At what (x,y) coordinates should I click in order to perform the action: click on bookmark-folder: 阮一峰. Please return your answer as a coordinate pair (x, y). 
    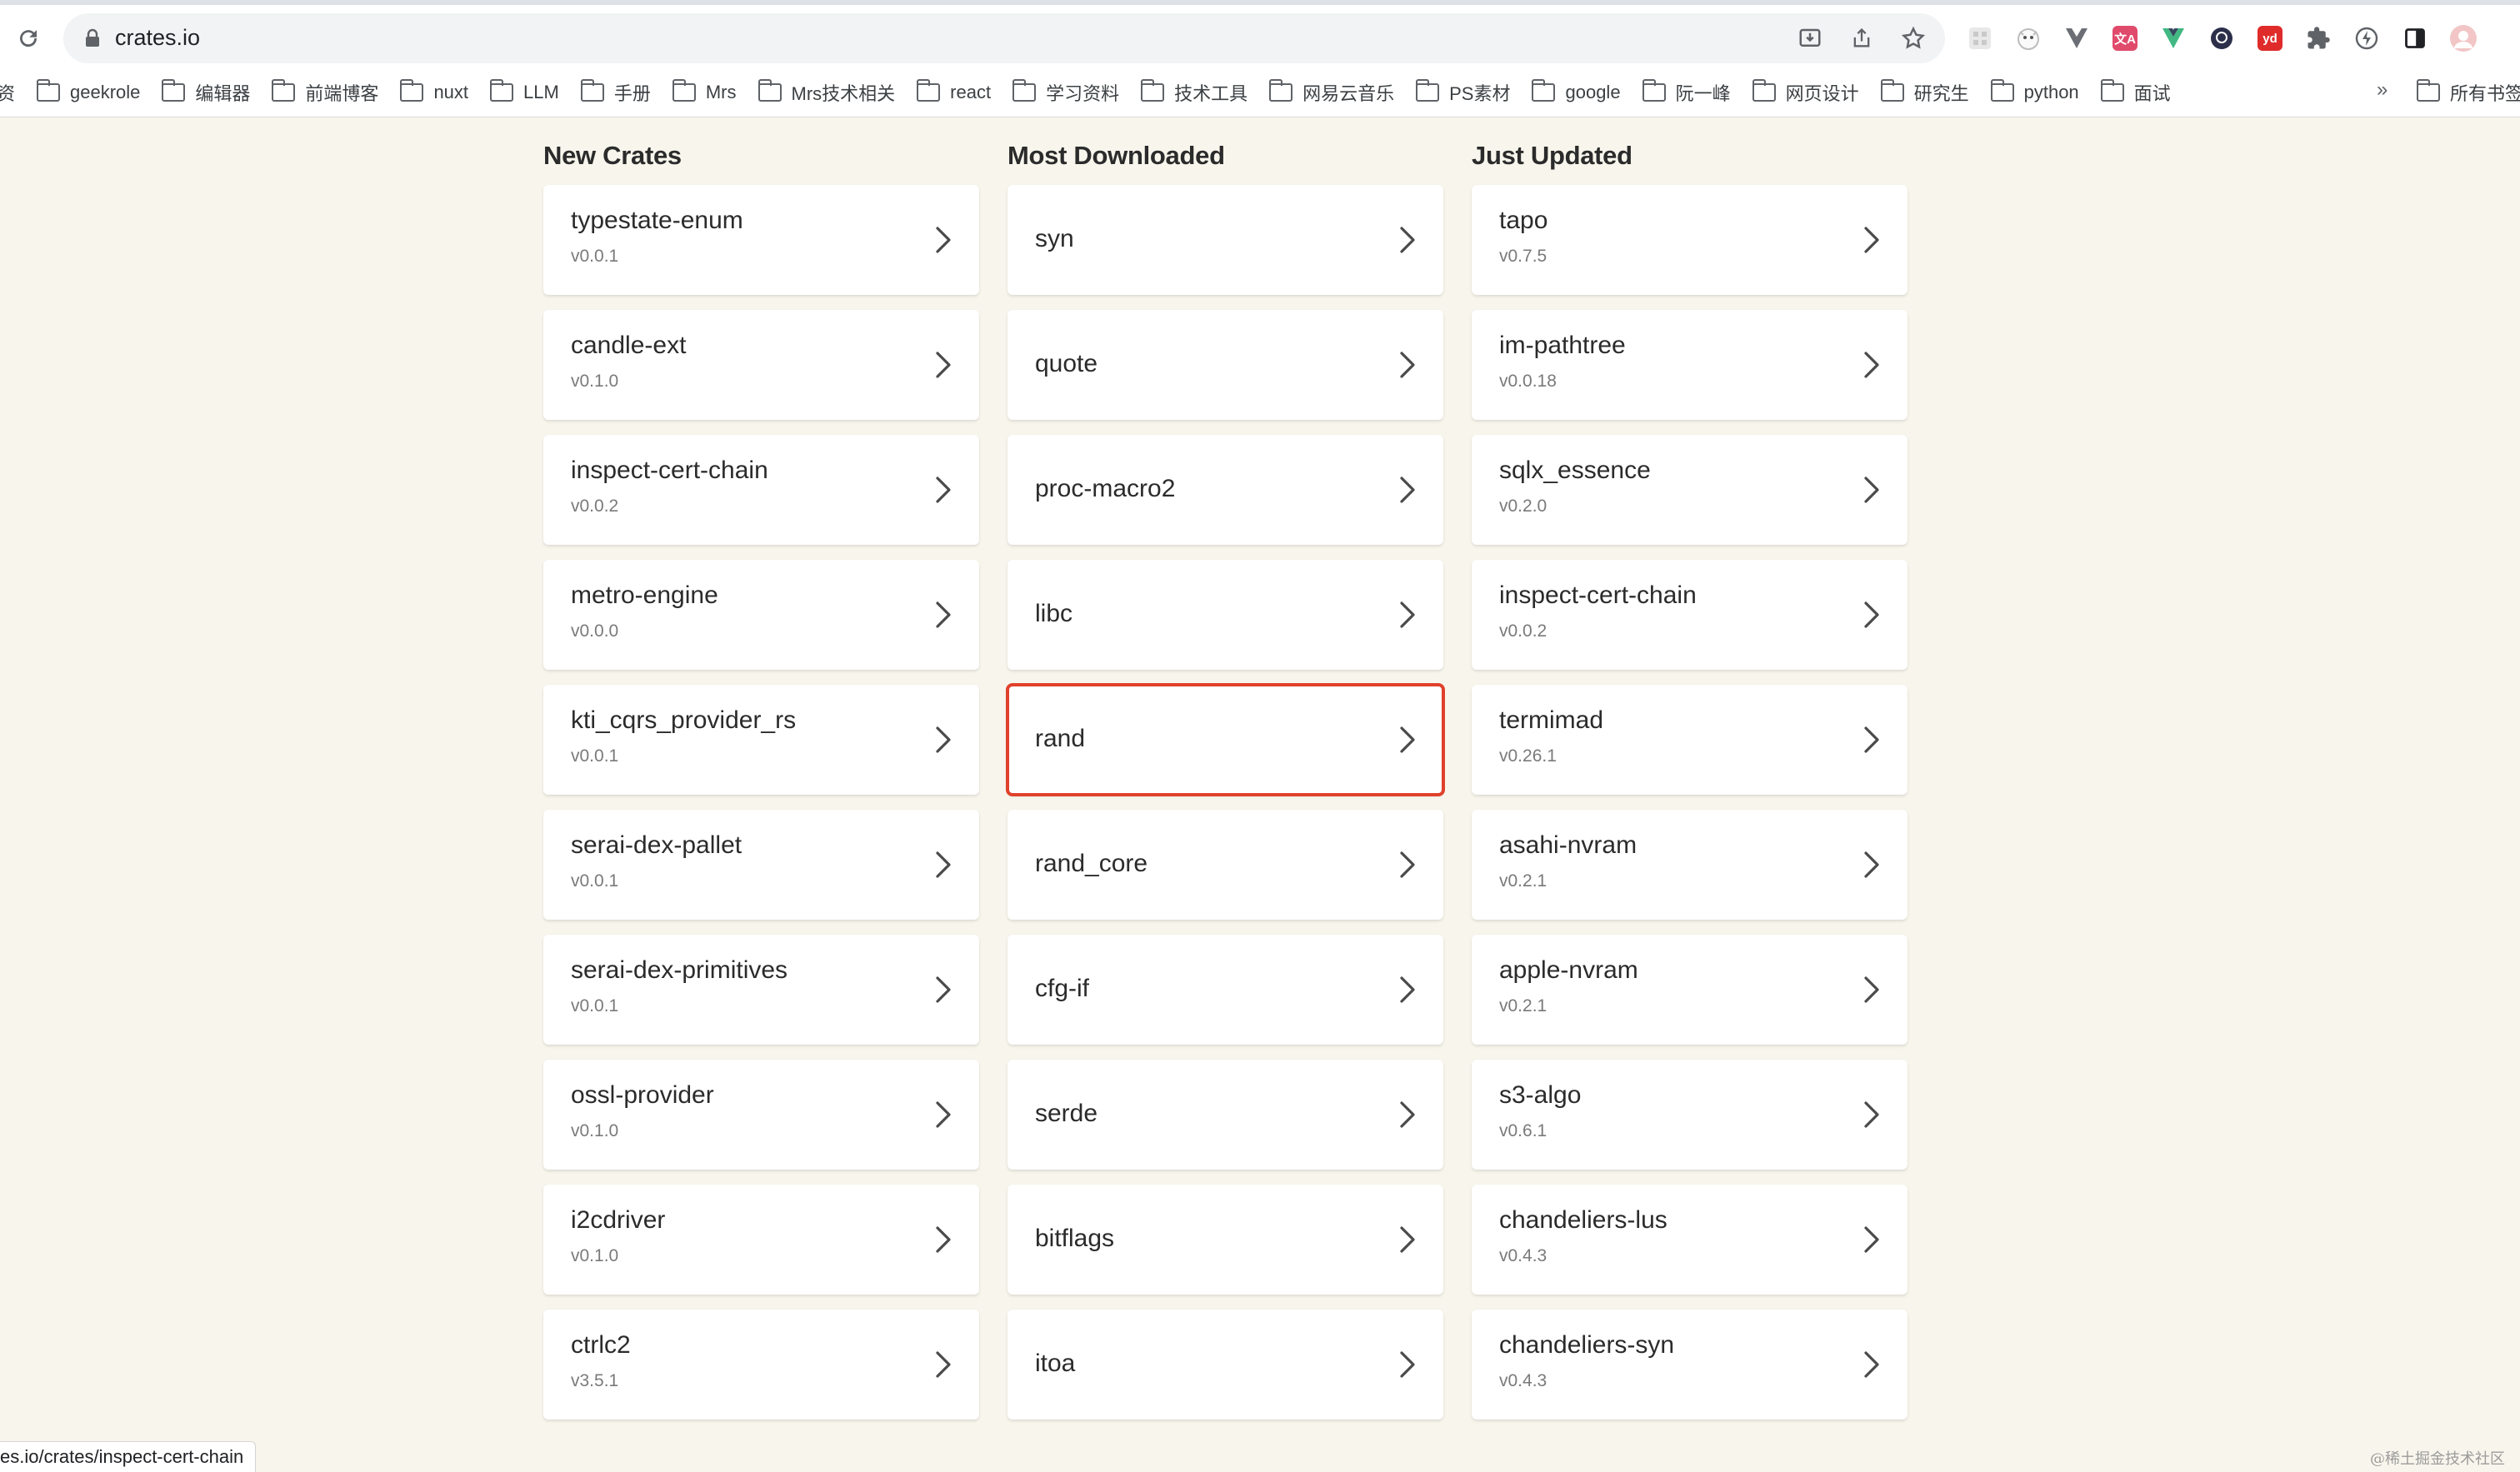
    Looking at the image, I should click on (1687, 92).